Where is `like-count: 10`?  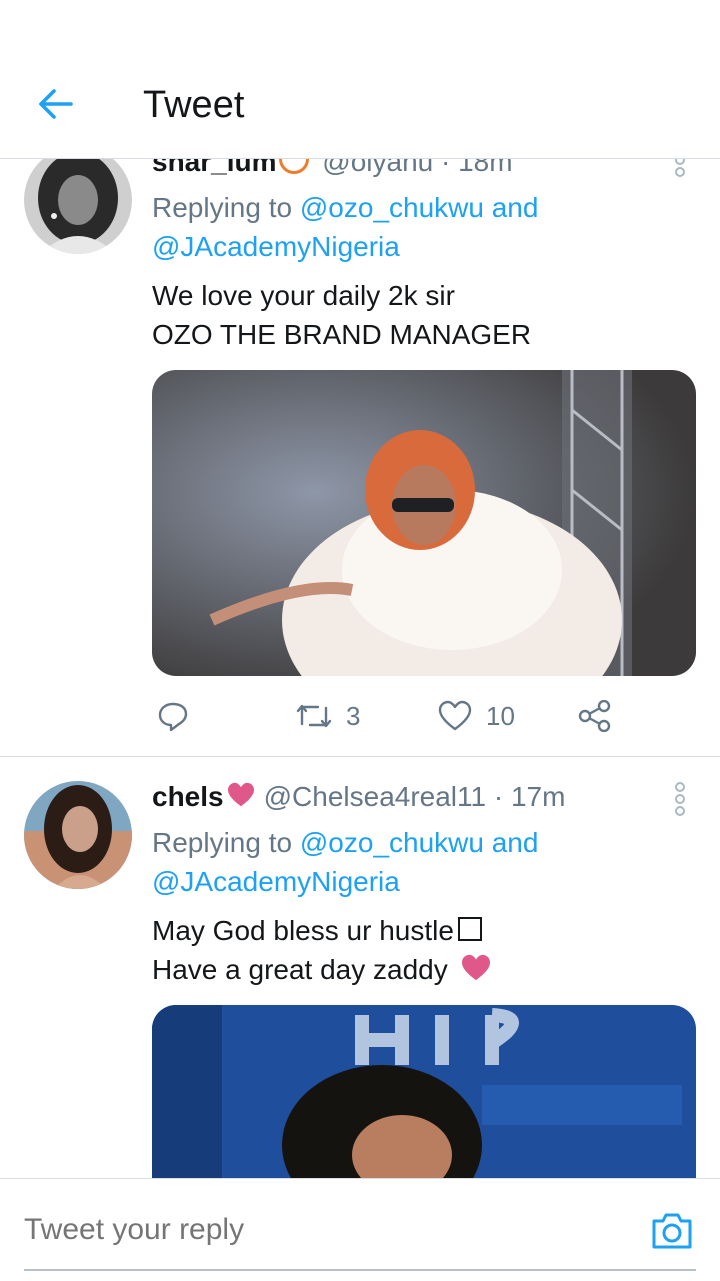 like-count: 10 is located at coordinates (500, 715).